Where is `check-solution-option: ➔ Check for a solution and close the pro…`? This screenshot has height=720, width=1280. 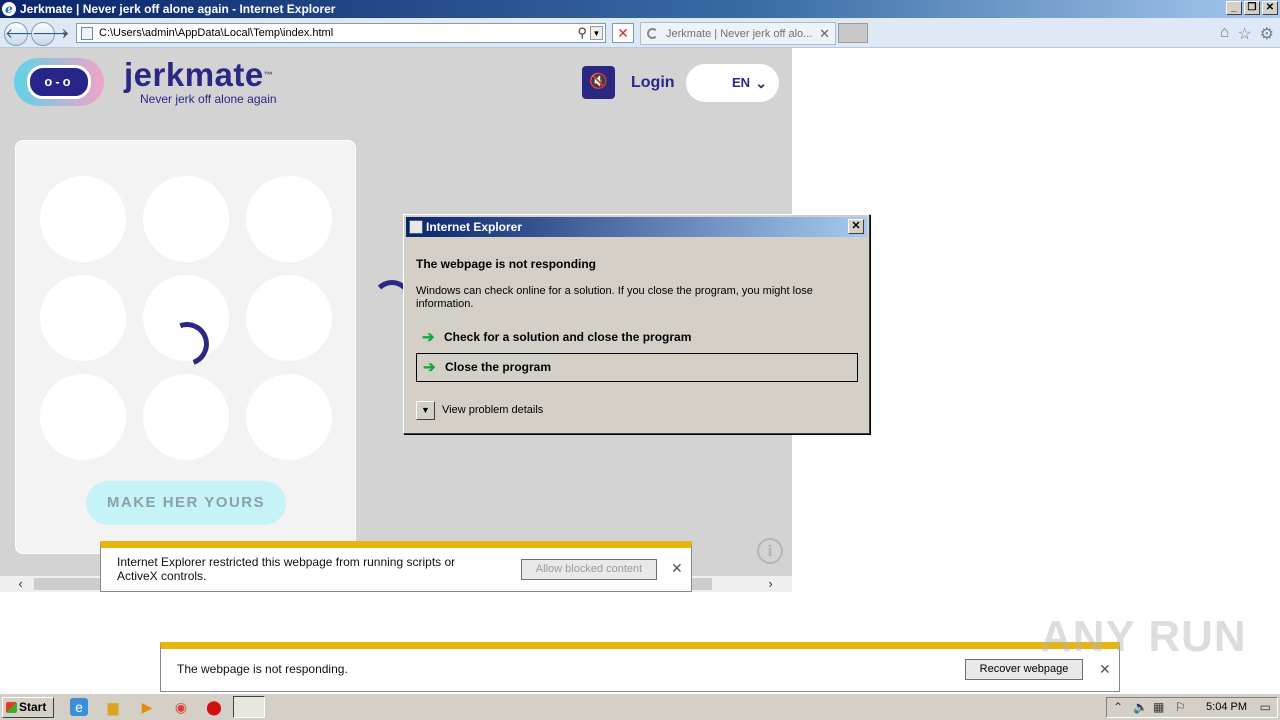 check-solution-option: ➔ Check for a solution and close the pro… is located at coordinates (637, 338).